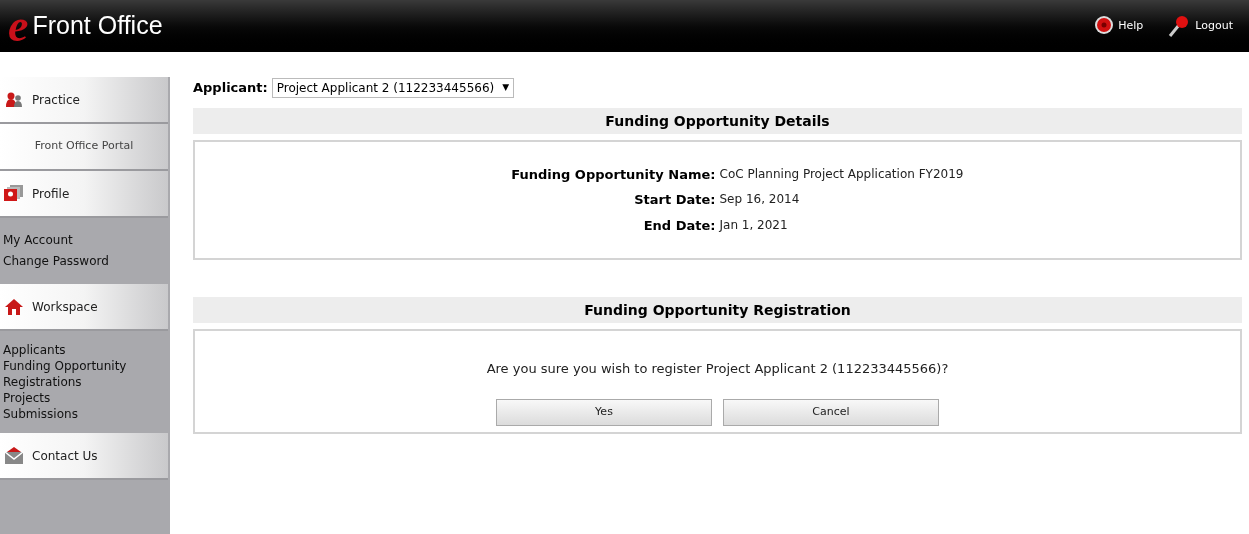  Describe the element at coordinates (84, 100) in the screenshot. I see `sidebar-section: Practice` at that location.